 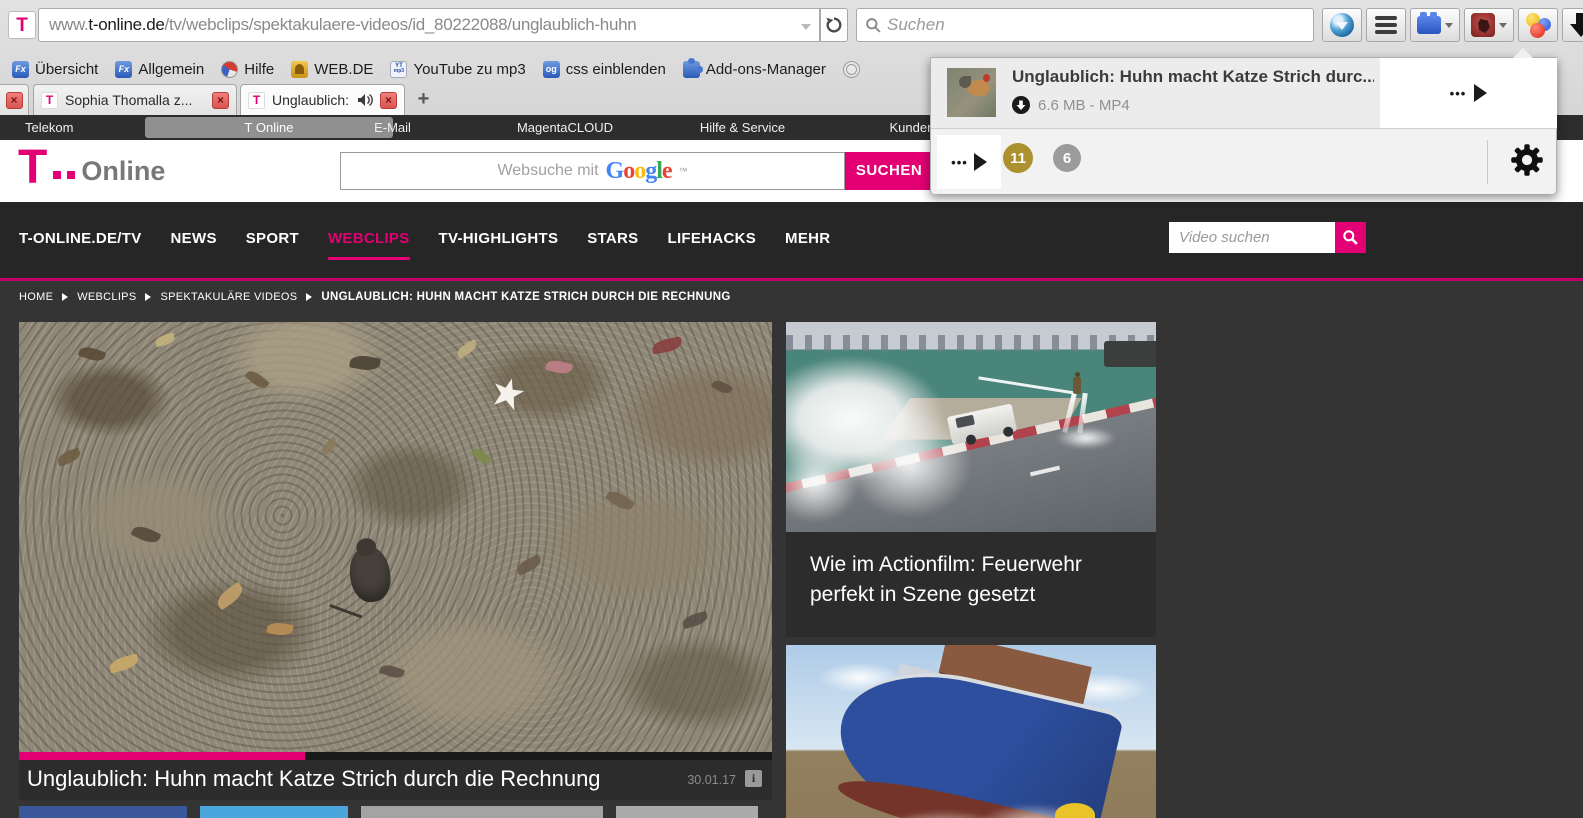 I want to click on more-dots-icon: •••, so click(x=1458, y=93).